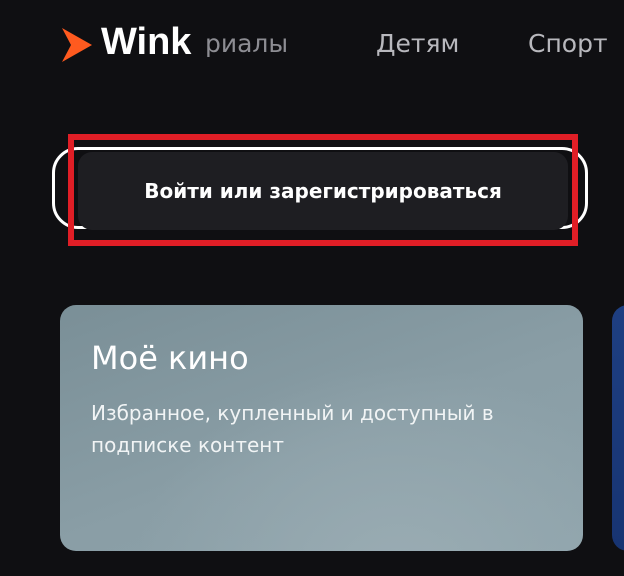 The width and height of the screenshot is (624, 576). I want to click on wink-logo-icon, so click(77, 45).